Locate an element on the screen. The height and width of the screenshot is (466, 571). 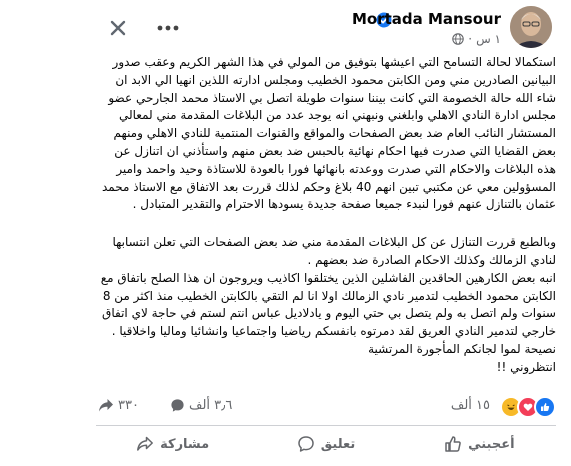
share-icon is located at coordinates (145, 443).